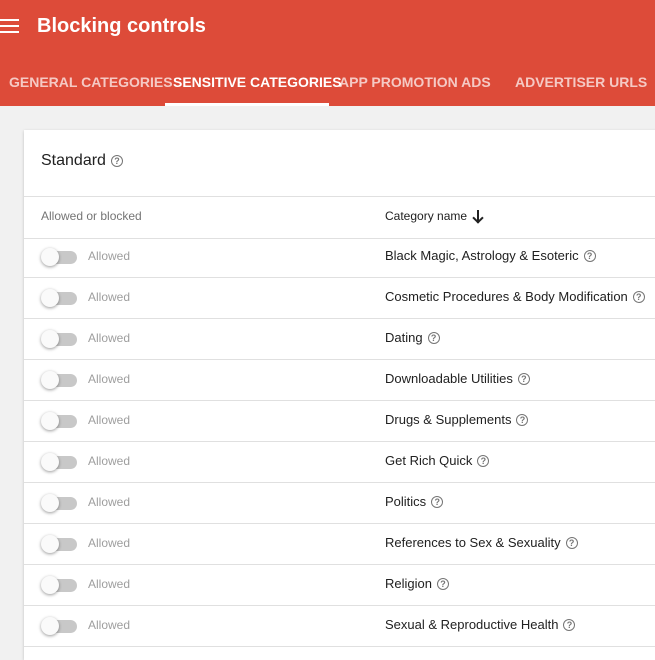 This screenshot has height=660, width=655. Describe the element at coordinates (449, 378) in the screenshot. I see `category-name-text: Downloadable Utilities` at that location.